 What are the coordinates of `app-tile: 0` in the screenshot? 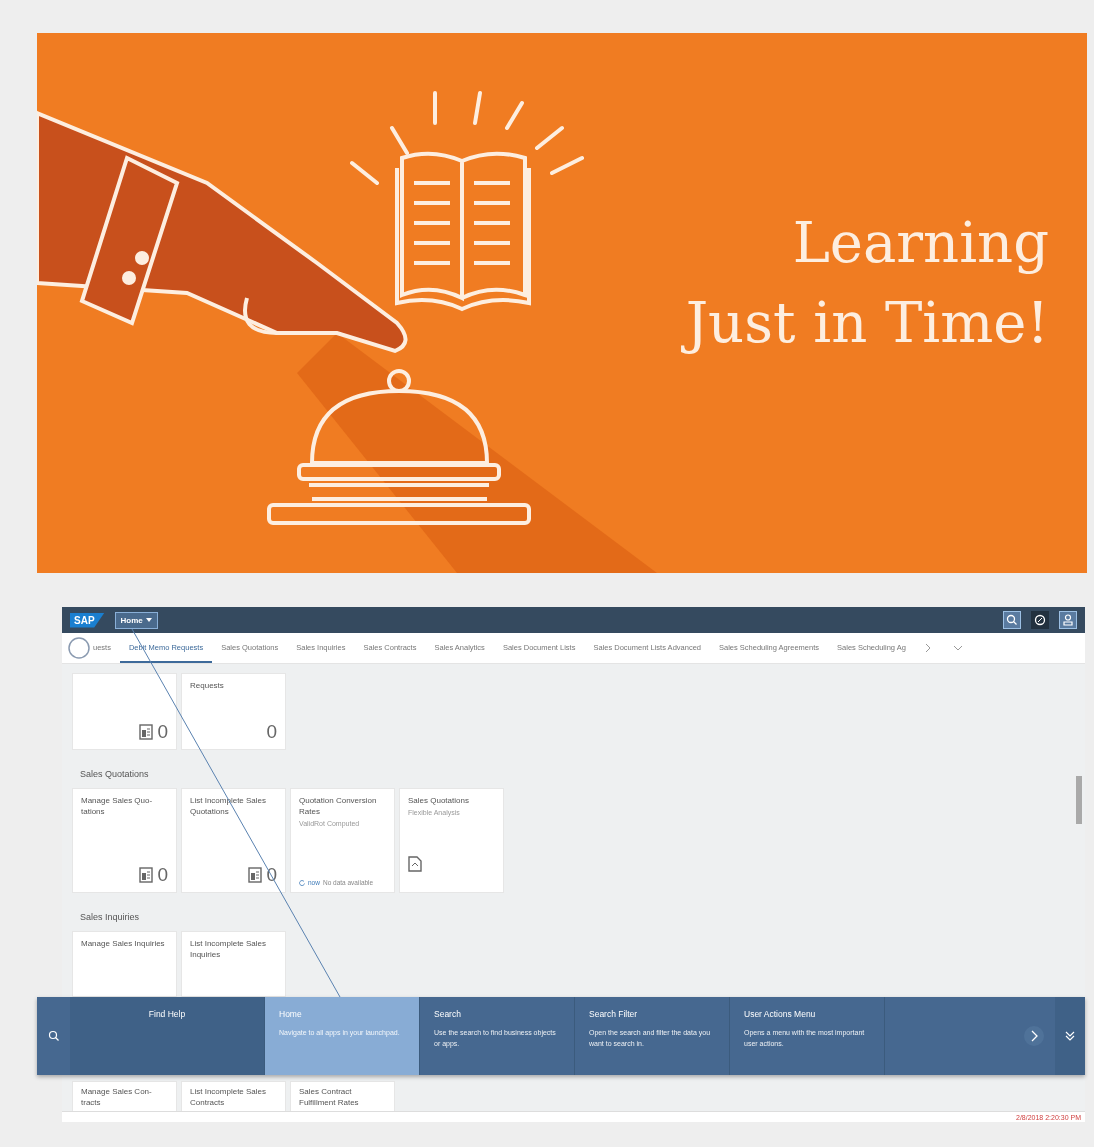 It's located at (124, 711).